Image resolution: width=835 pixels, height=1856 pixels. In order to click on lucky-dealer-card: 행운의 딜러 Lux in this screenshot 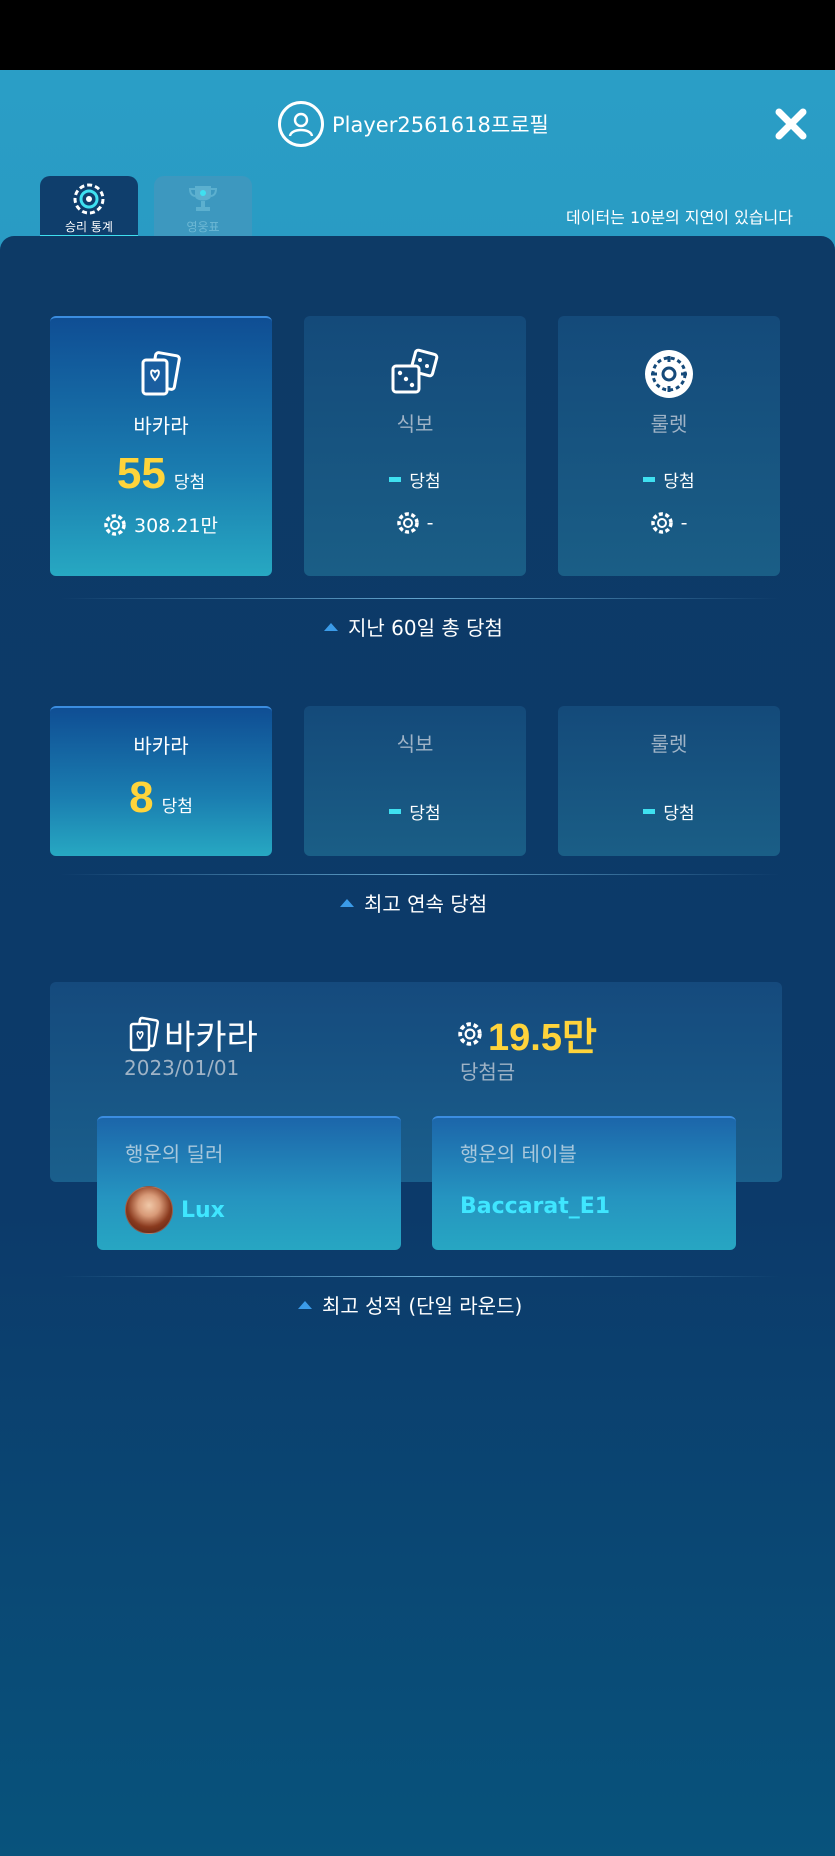, I will do `click(249, 1183)`.